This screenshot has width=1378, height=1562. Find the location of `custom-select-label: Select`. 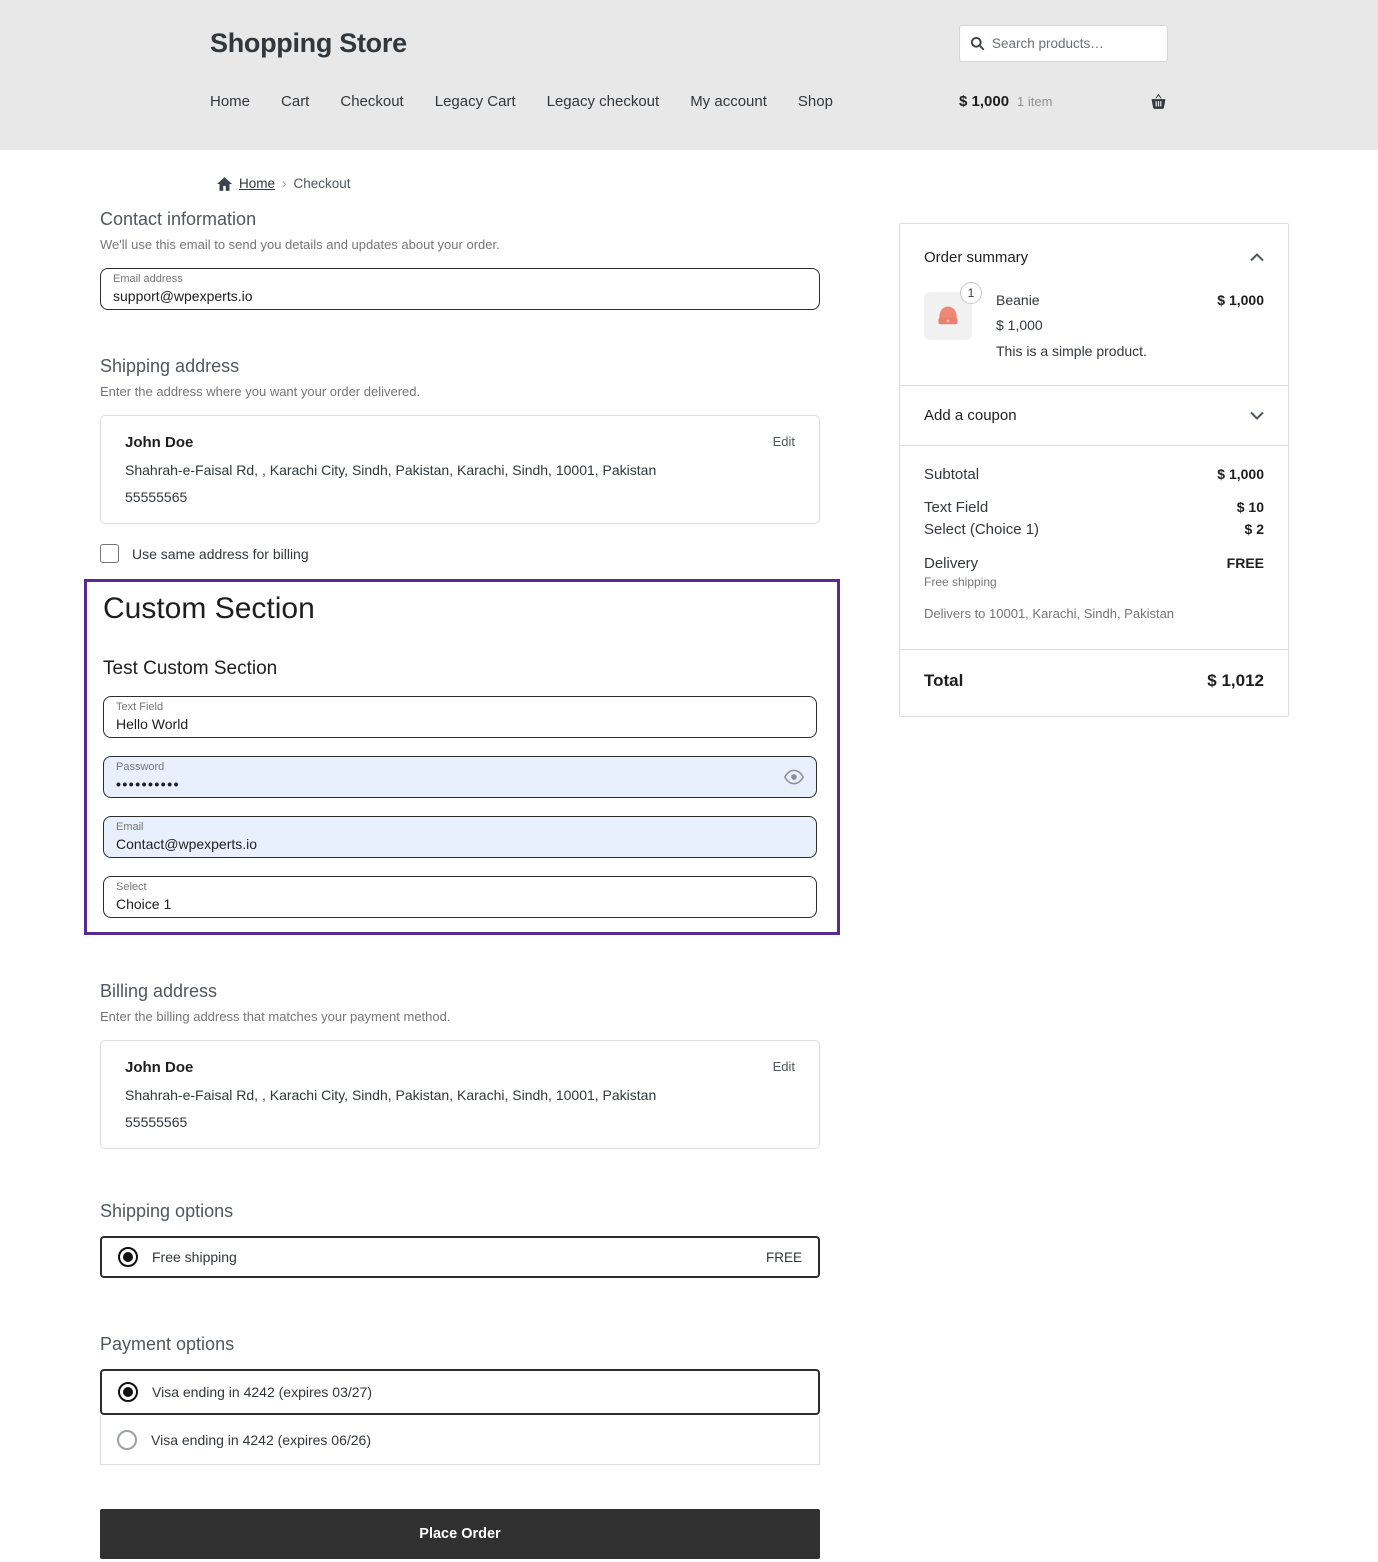

custom-select-label: Select is located at coordinates (131, 887).